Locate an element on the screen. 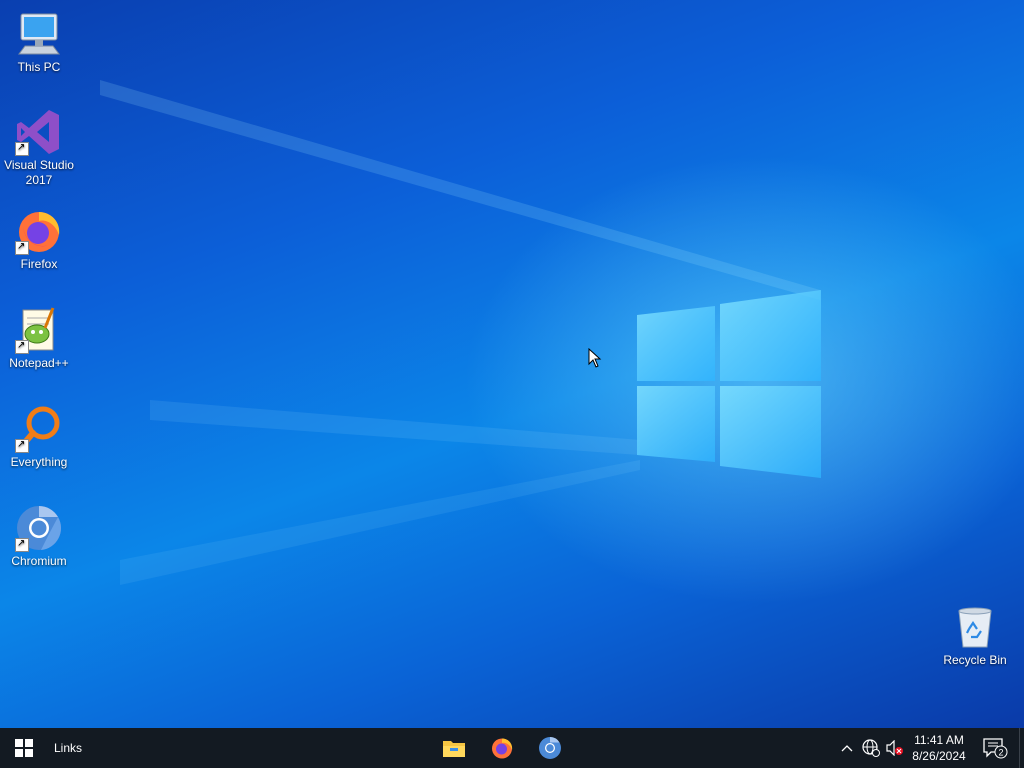 This screenshot has height=768, width=1024. desktop-icon-everything: Everything is located at coordinates (39, 437).